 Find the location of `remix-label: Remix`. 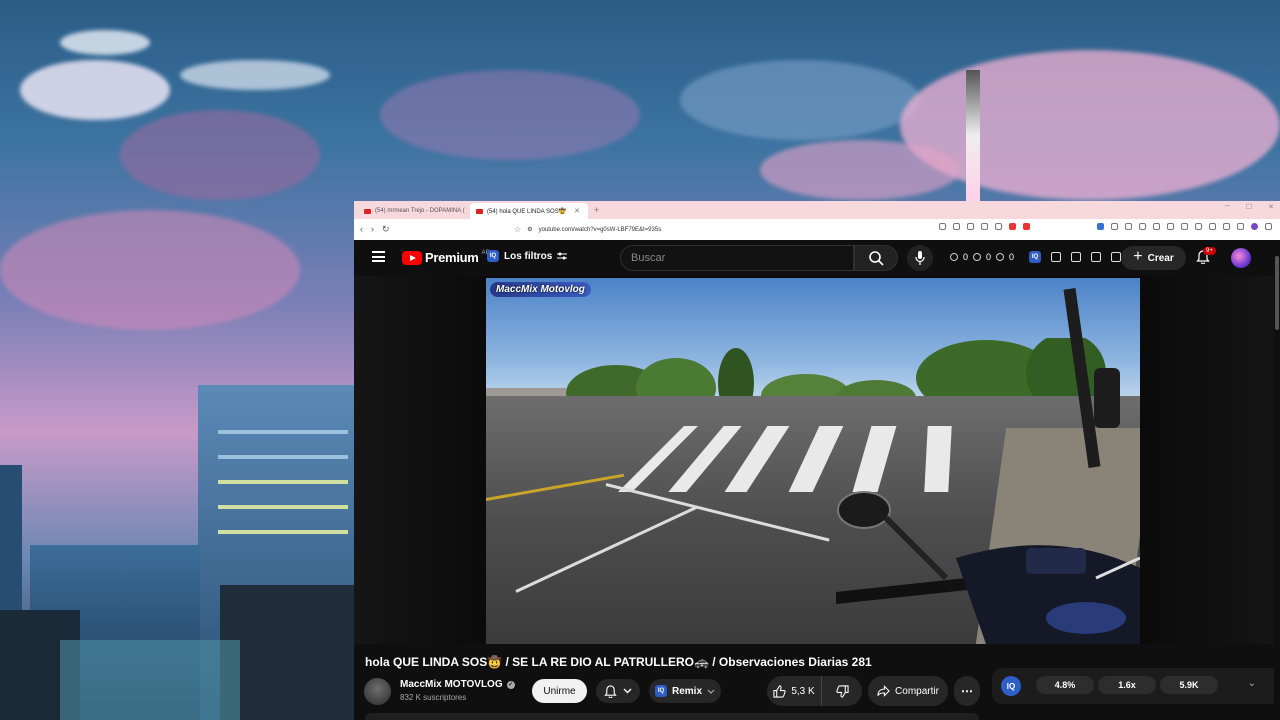

remix-label: Remix is located at coordinates (686, 691).